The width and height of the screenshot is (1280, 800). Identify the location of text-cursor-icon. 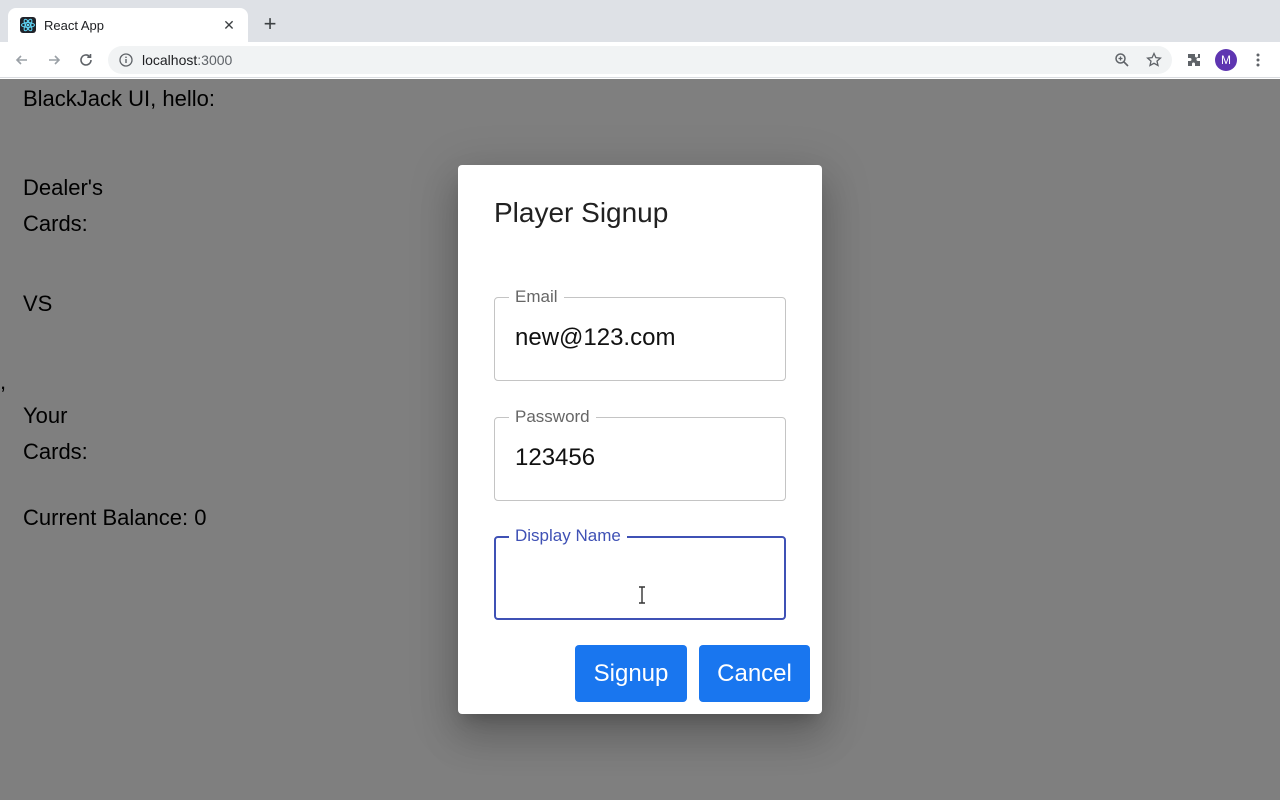
(642, 595).